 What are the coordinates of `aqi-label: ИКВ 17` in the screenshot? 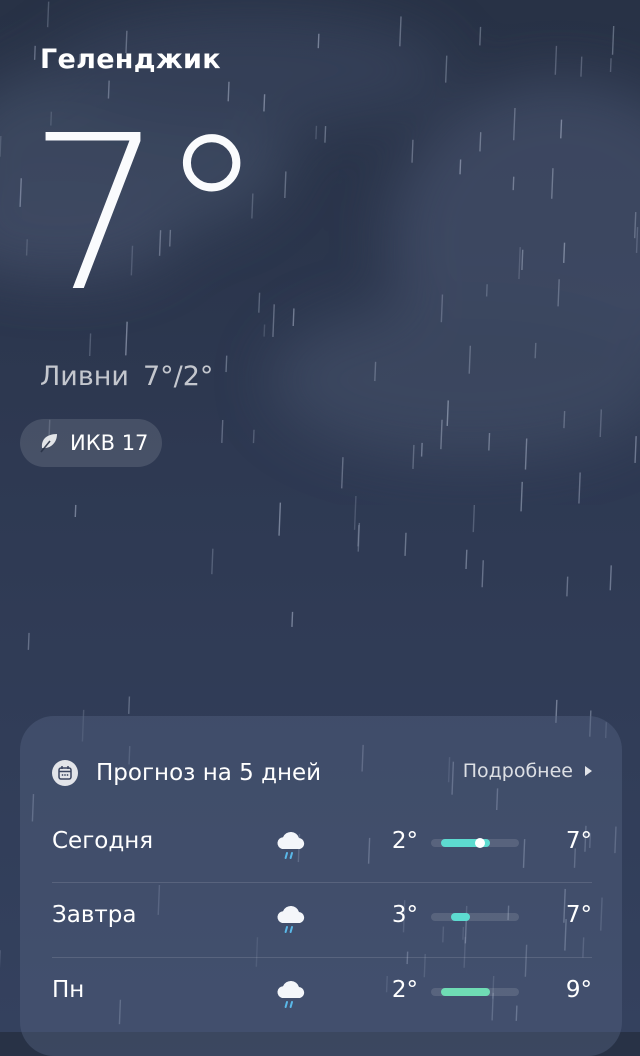 It's located at (109, 443).